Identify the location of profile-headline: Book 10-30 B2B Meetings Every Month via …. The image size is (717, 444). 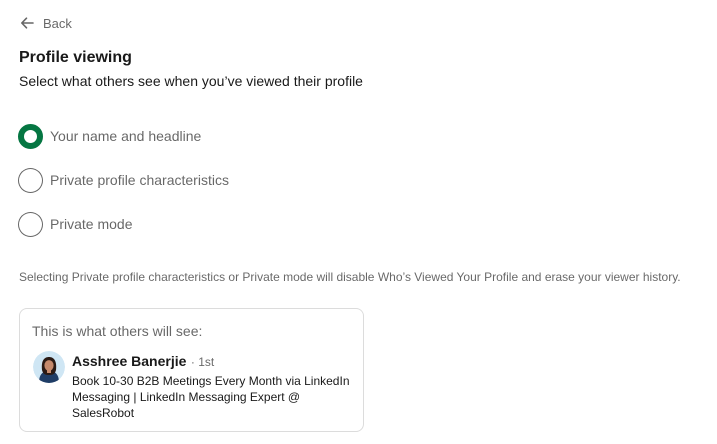
(211, 397).